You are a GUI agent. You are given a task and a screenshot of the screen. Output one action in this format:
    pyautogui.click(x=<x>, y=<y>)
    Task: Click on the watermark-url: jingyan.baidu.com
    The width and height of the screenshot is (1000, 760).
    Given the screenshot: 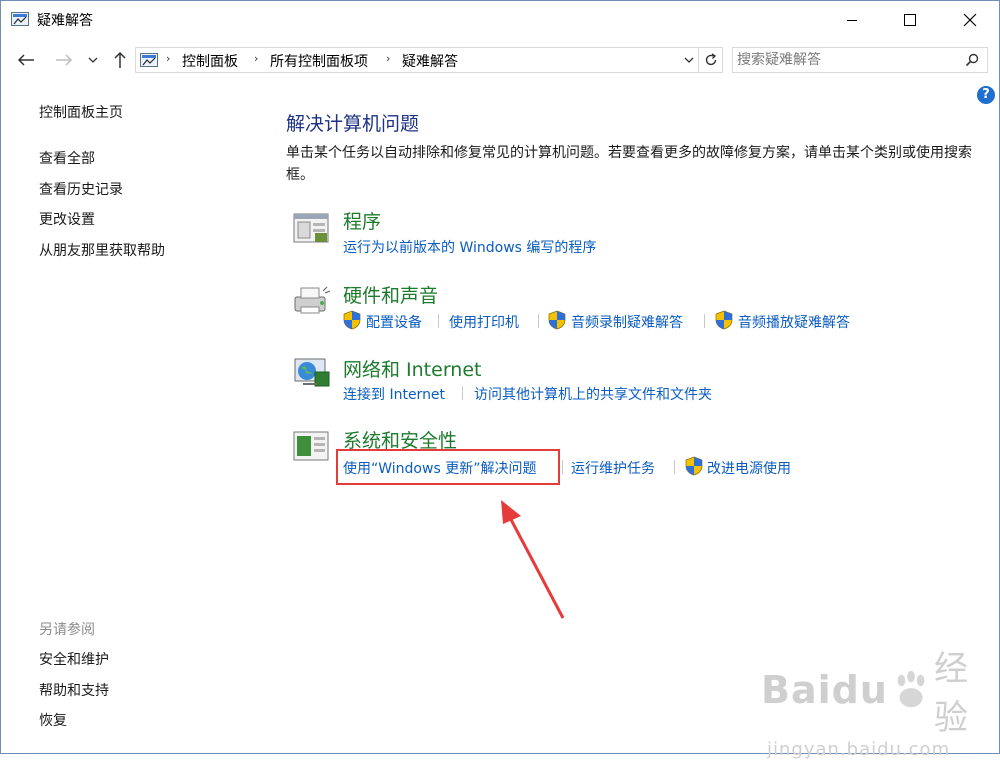 What is the action you would take?
    pyautogui.click(x=859, y=749)
    